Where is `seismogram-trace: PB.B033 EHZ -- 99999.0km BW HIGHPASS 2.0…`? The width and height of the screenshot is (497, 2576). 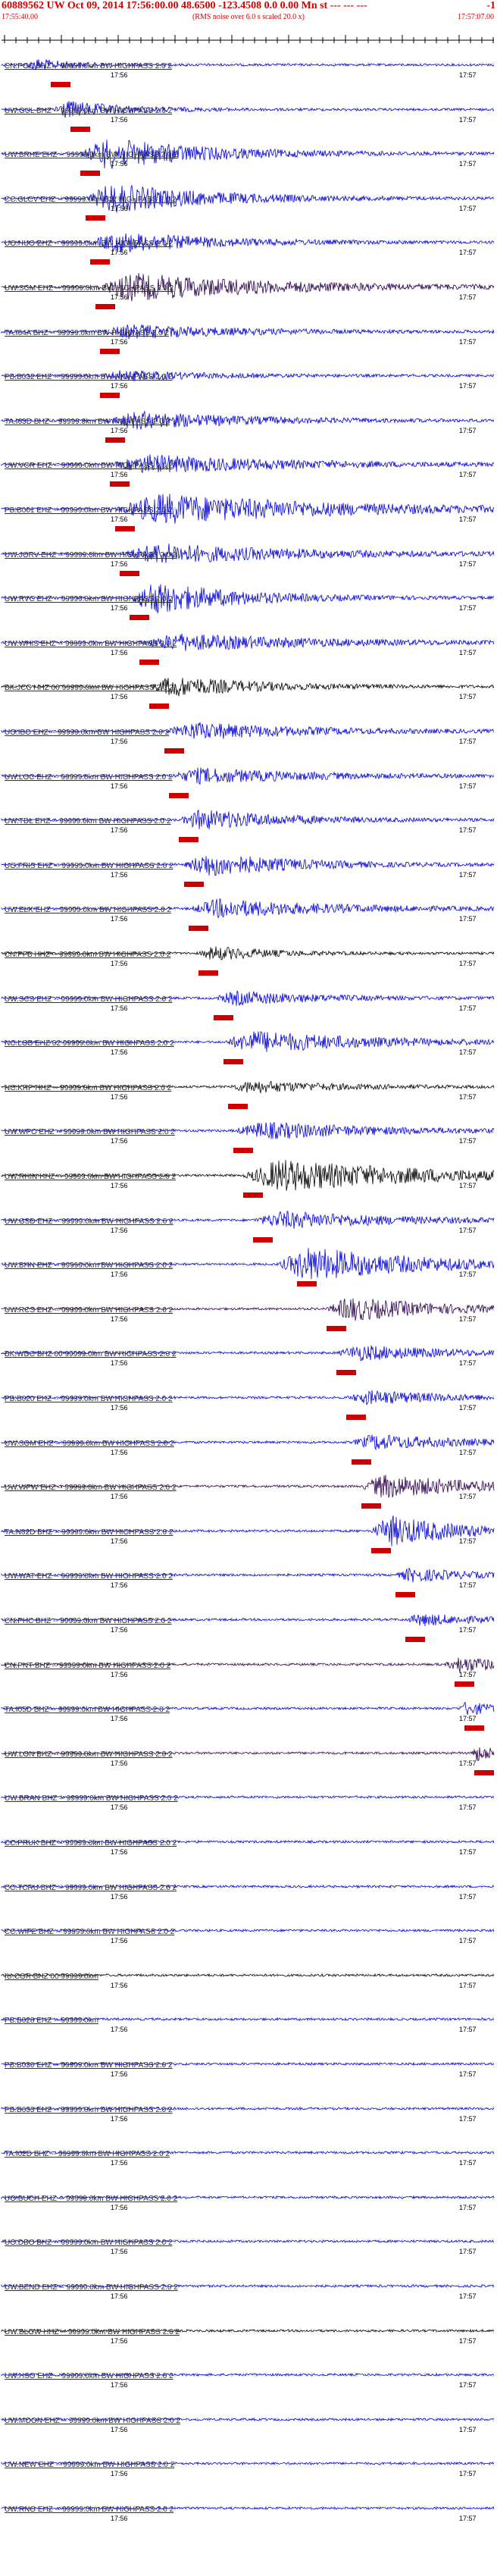 seismogram-trace: PB.B033 EHZ -- 99999.0km BW HIGHPASS 2.0… is located at coordinates (248, 2108).